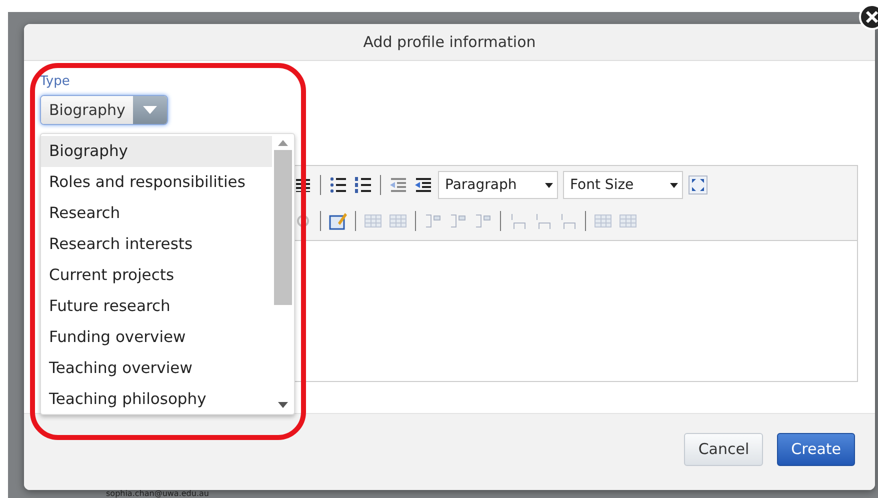 This screenshot has width=878, height=498. Describe the element at coordinates (55, 81) in the screenshot. I see `field-label: Type` at that location.